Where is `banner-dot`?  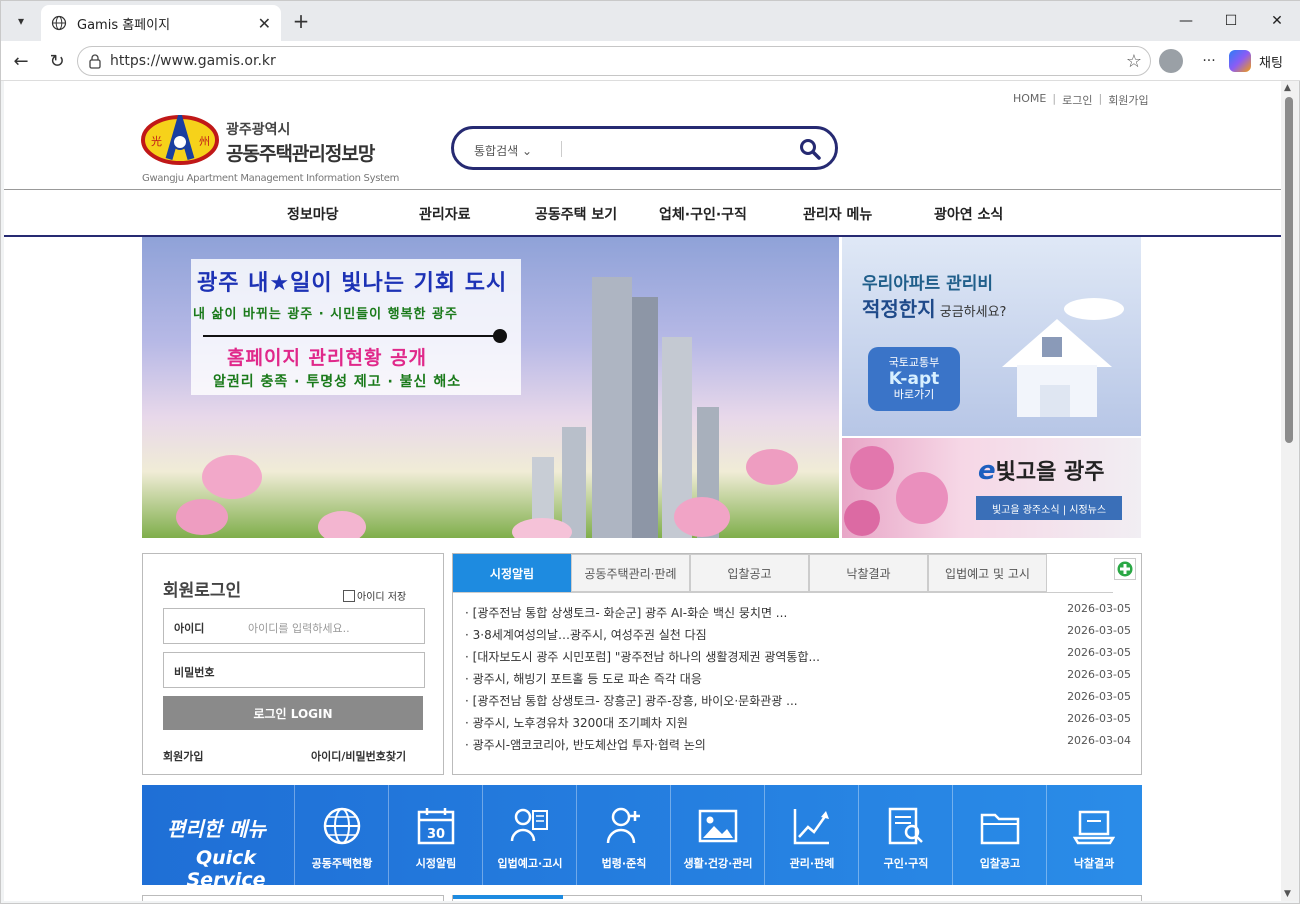
banner-dot is located at coordinates (500, 336).